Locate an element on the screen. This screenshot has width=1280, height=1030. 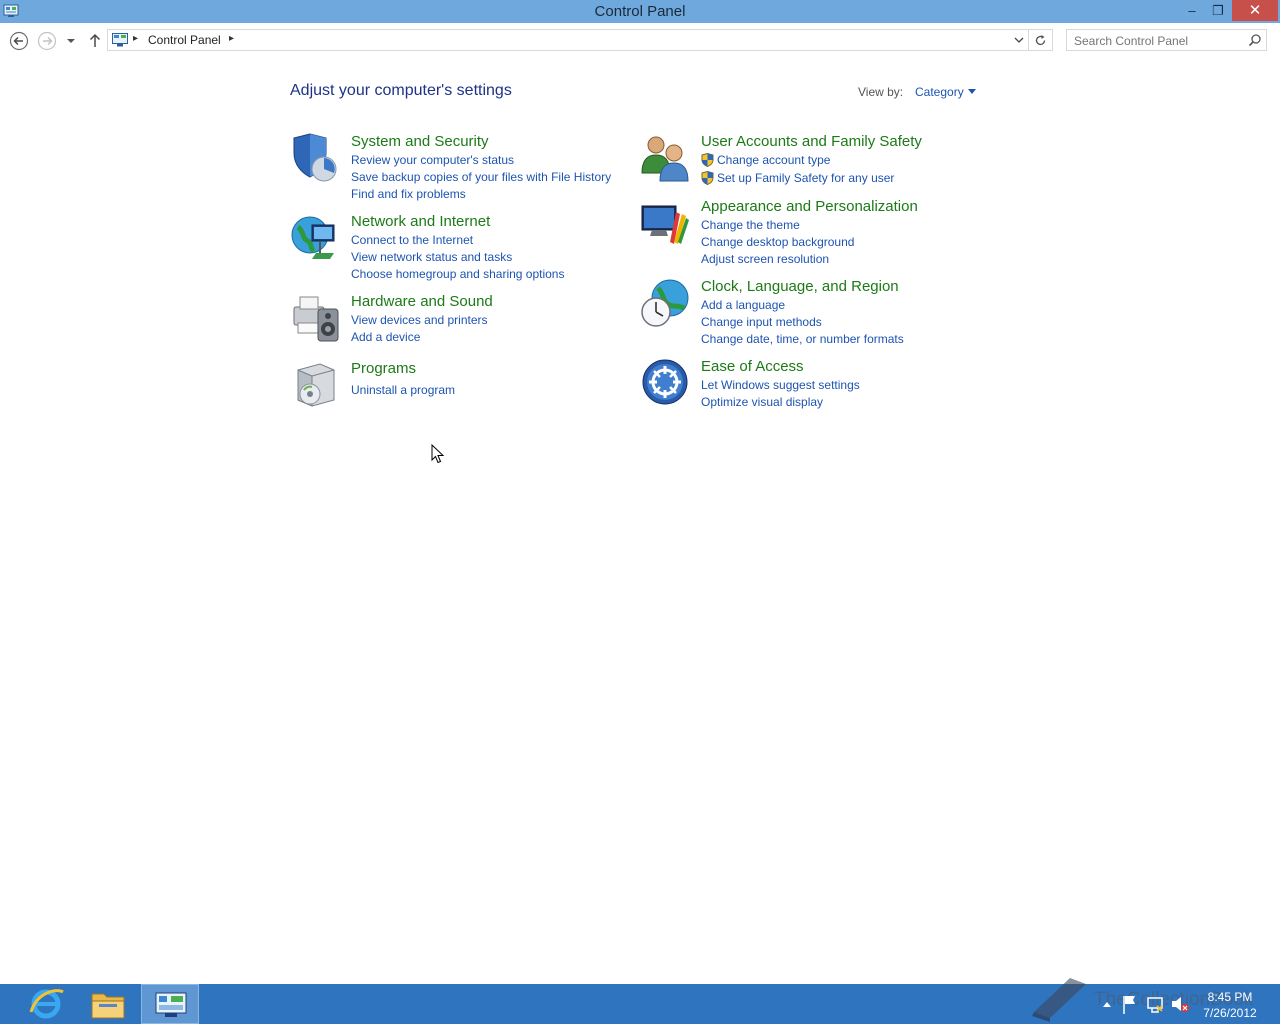
printer-speaker-icon is located at coordinates (316, 319).